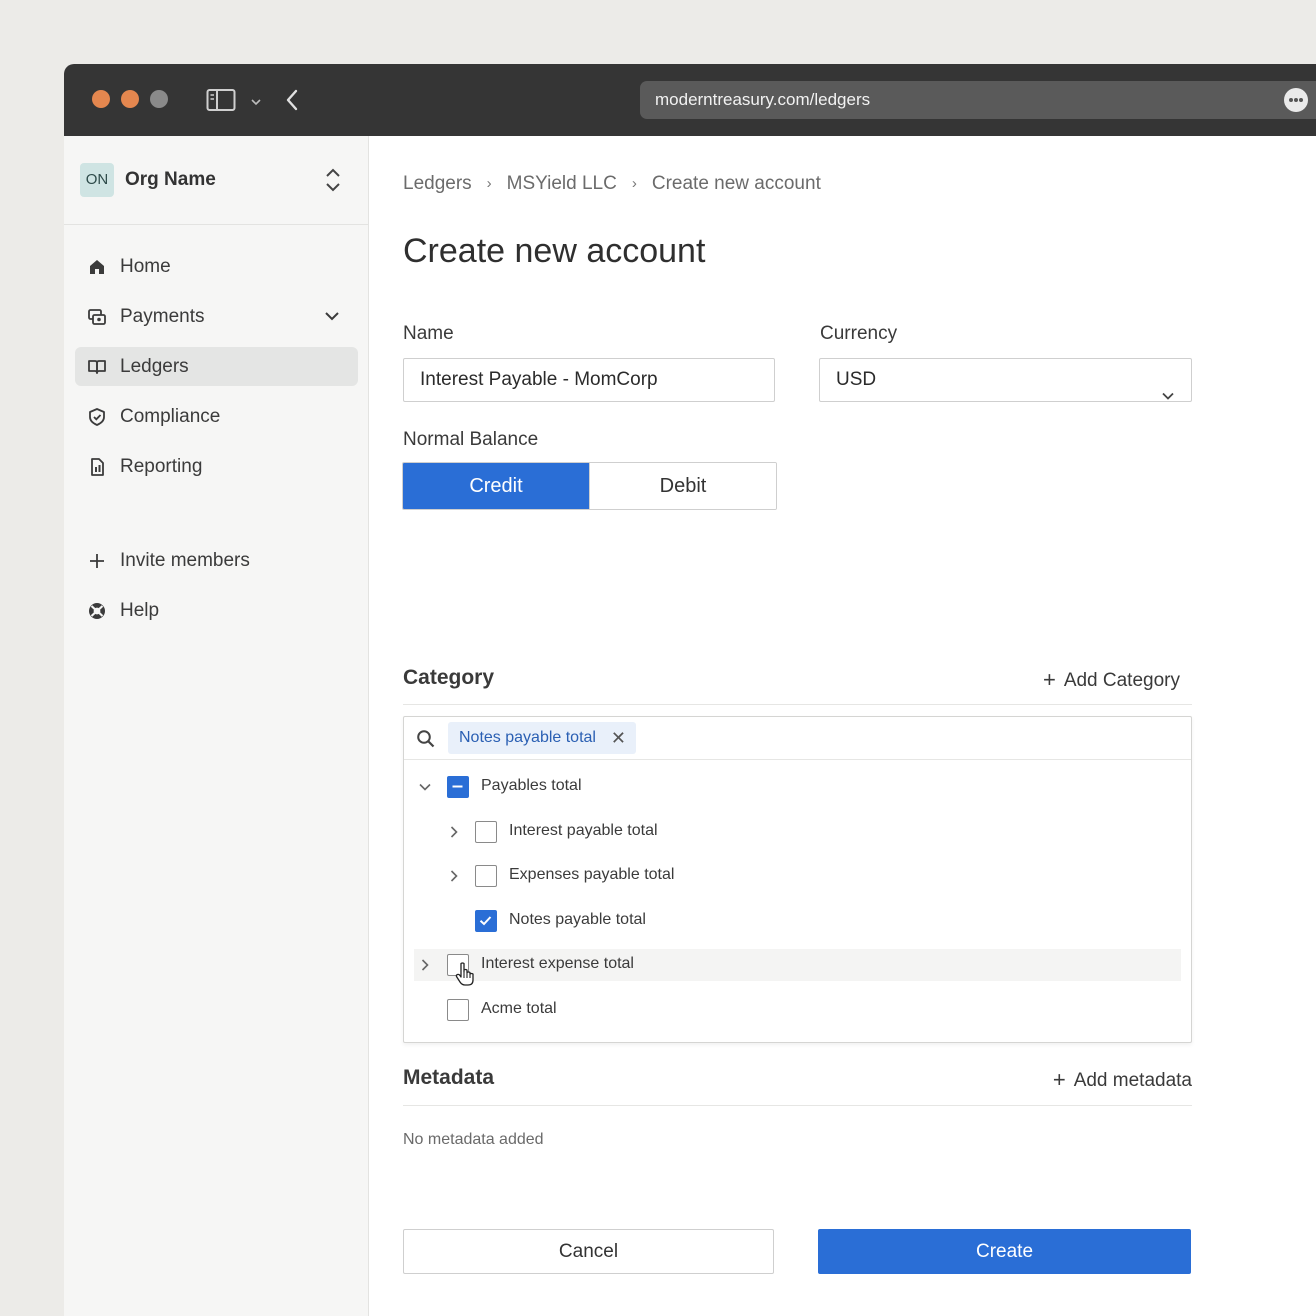 The image size is (1316, 1316). Describe the element at coordinates (763, 99) in the screenshot. I see `url-text: moderntreasury.com/ledgers` at that location.